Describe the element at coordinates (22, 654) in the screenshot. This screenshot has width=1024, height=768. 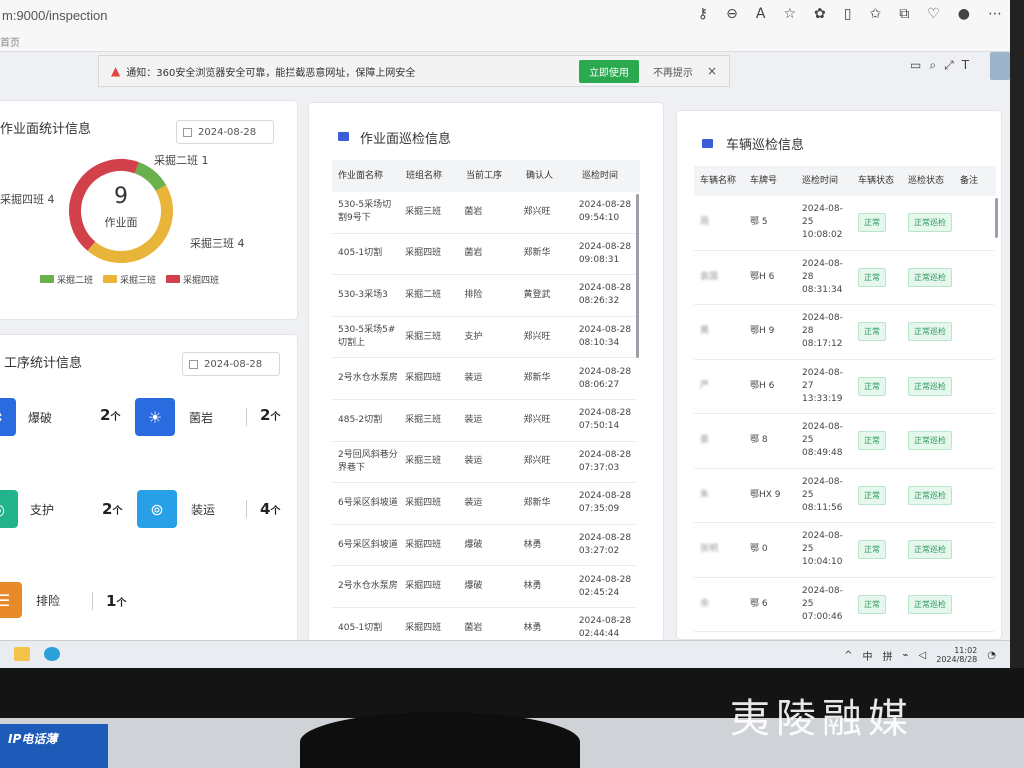
I see `file-explorer-icon` at that location.